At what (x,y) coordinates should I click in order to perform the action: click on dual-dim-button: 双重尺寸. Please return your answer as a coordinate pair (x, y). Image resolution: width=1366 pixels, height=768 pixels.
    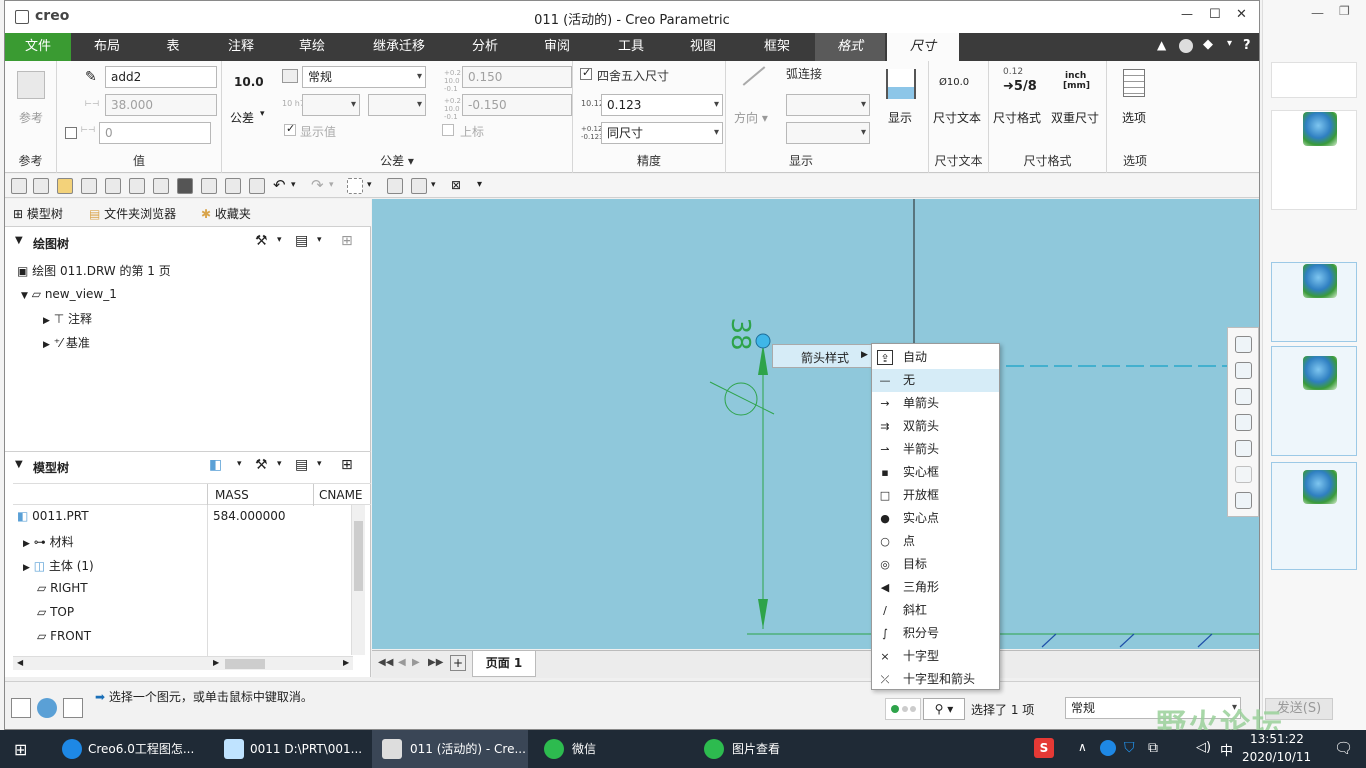
    Looking at the image, I should click on (1075, 117).